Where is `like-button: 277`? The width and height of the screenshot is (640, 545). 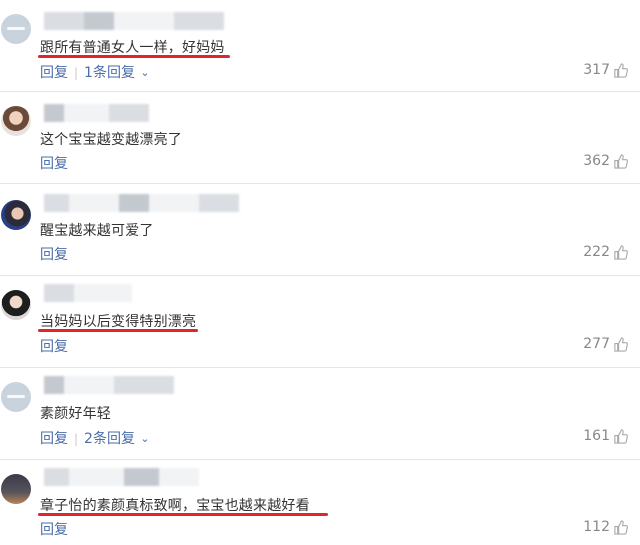 like-button: 277 is located at coordinates (605, 344).